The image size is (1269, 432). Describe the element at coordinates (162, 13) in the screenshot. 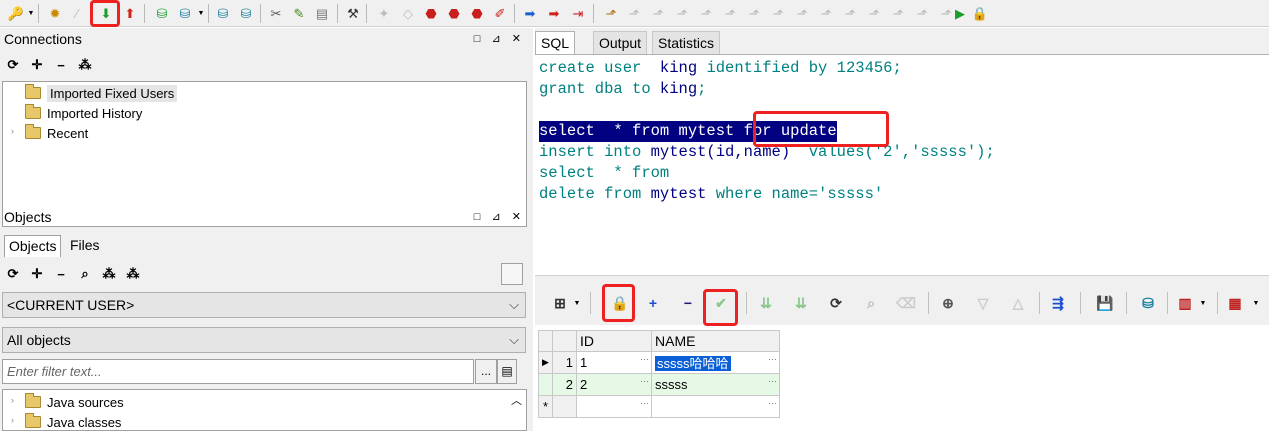

I see `db-user-icon: ⛁` at that location.